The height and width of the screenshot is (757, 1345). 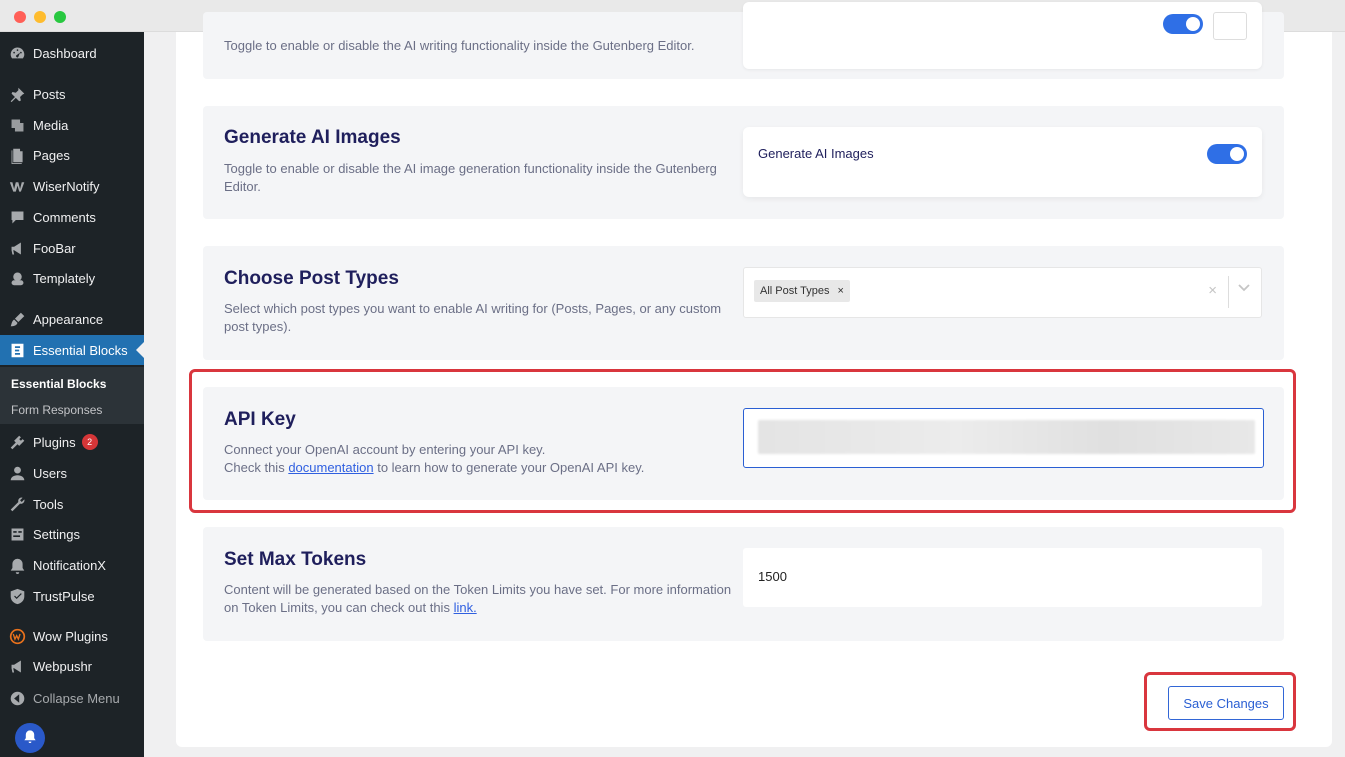 What do you see at coordinates (1230, 26) in the screenshot?
I see `ai-writing-extra-control` at bounding box center [1230, 26].